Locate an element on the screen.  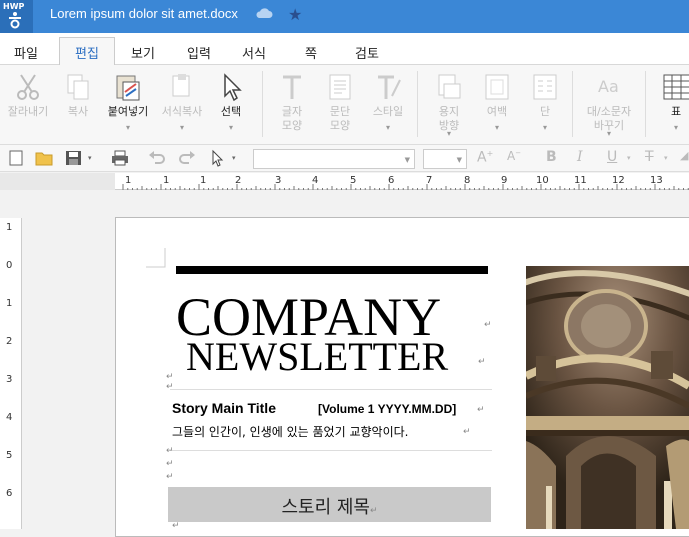
underline-icon: U is located at coordinates (612, 157).